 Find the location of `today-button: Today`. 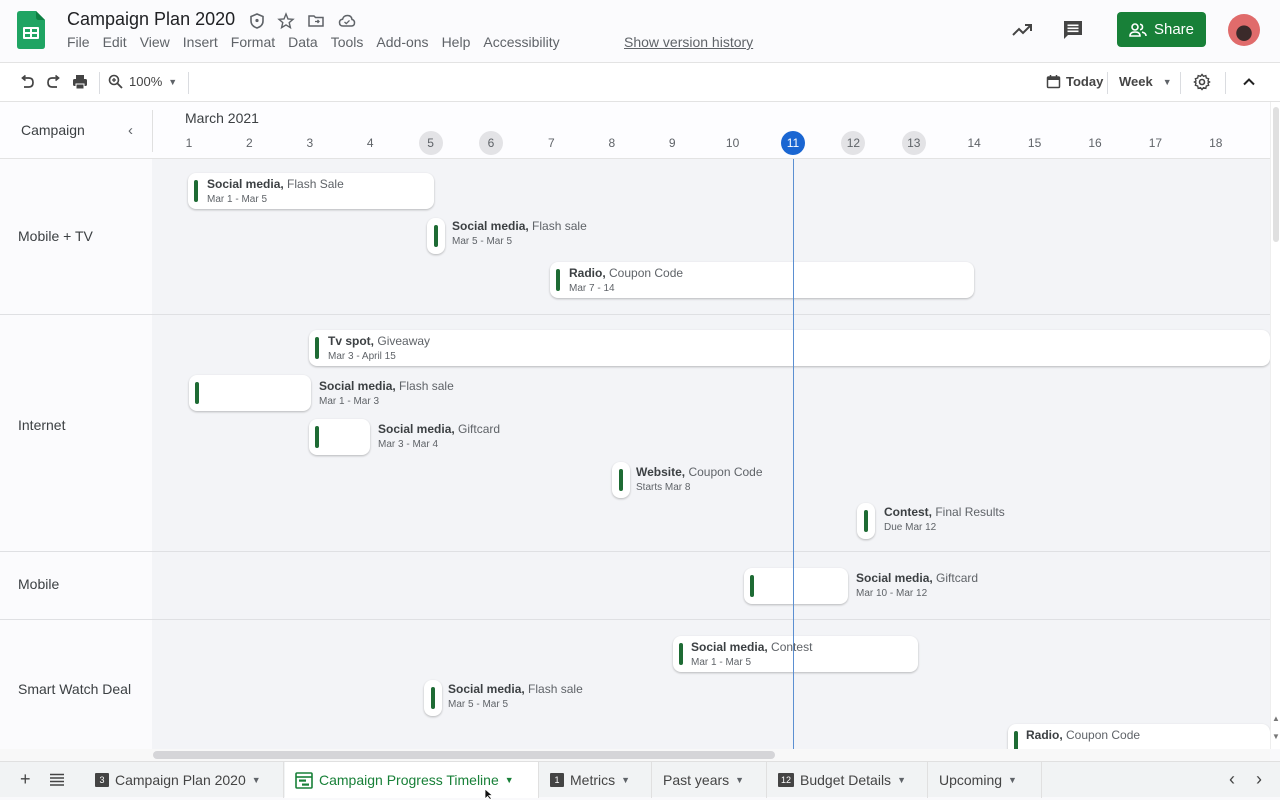

today-button: Today is located at coordinates (1074, 81).